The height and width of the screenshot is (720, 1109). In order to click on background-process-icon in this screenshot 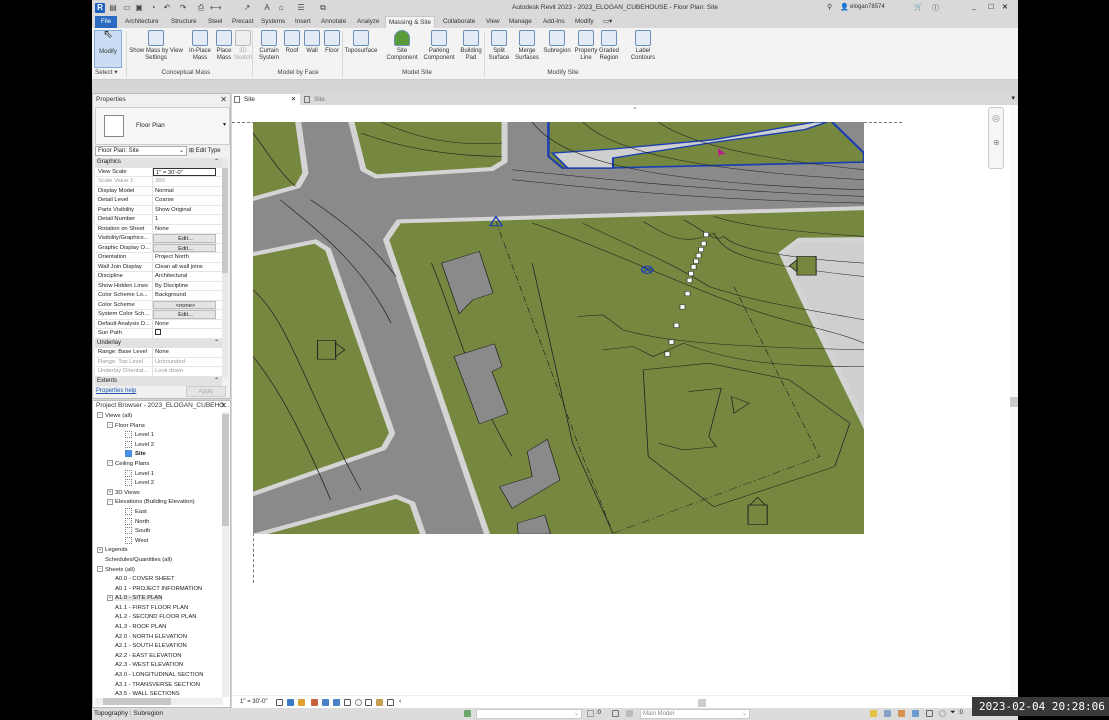, I will do `click(942, 713)`.